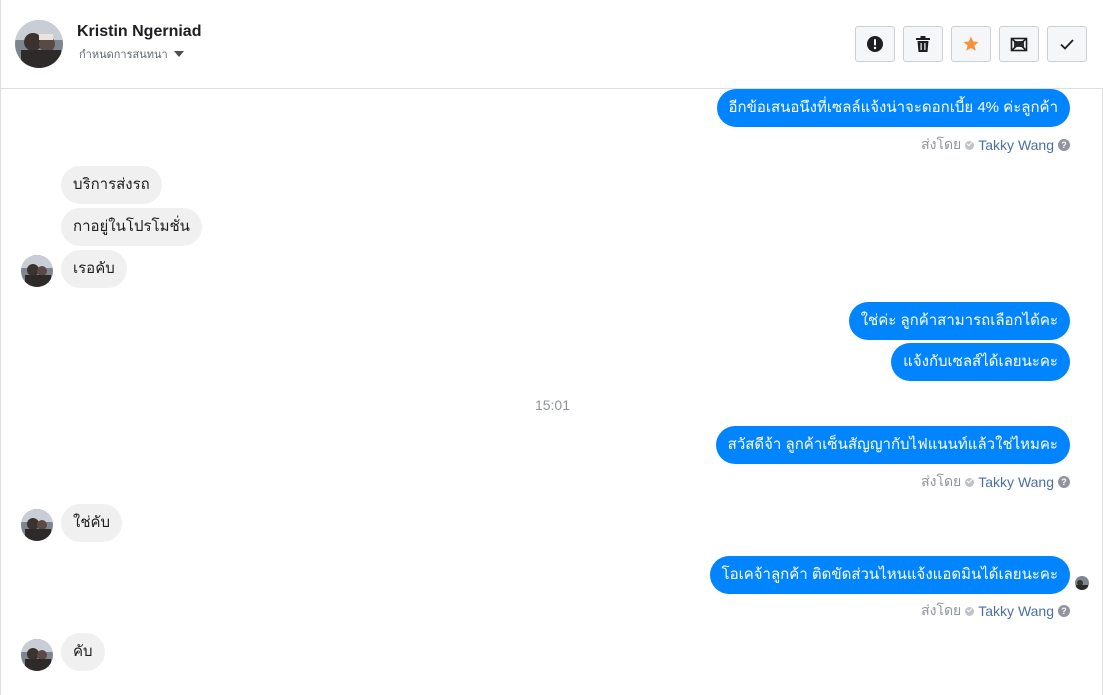  What do you see at coordinates (552, 405) in the screenshot?
I see `timestamp: 15:01` at bounding box center [552, 405].